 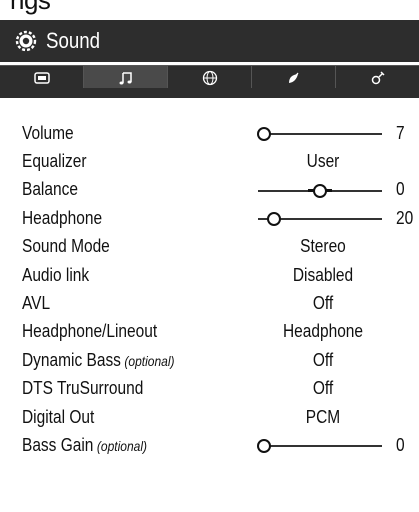 What do you see at coordinates (405, 217) in the screenshot?
I see `setting-value: 20` at bounding box center [405, 217].